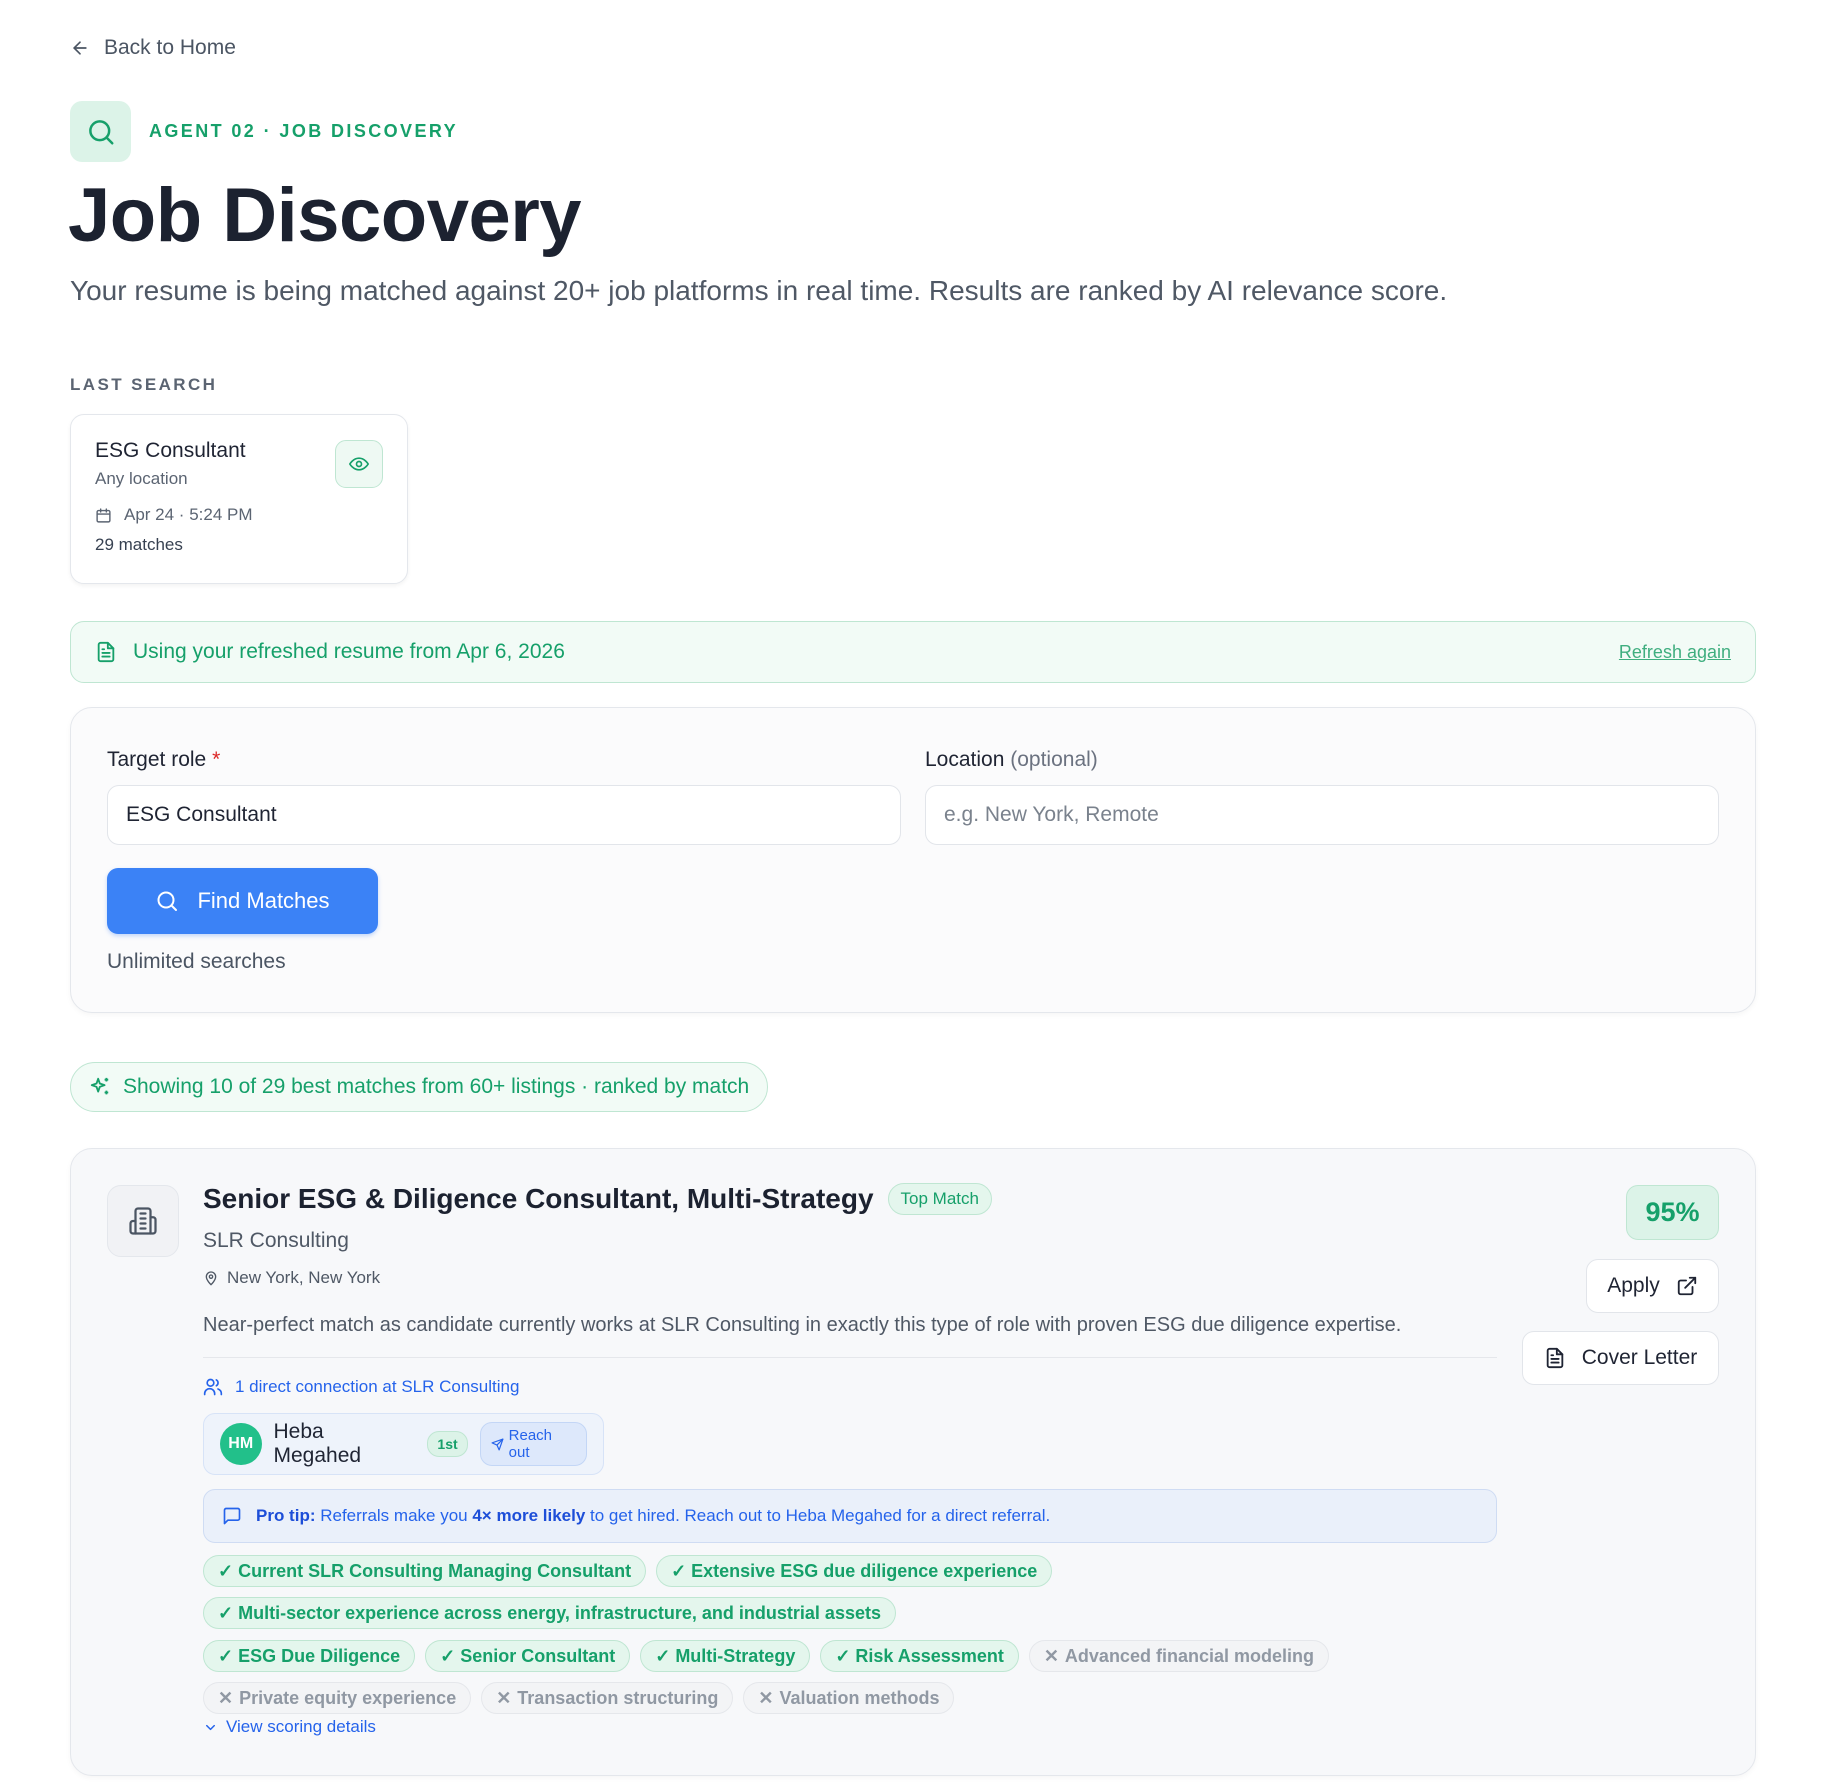 The image size is (1828, 1783). I want to click on tip-text-1: Referrals make you, so click(394, 1515).